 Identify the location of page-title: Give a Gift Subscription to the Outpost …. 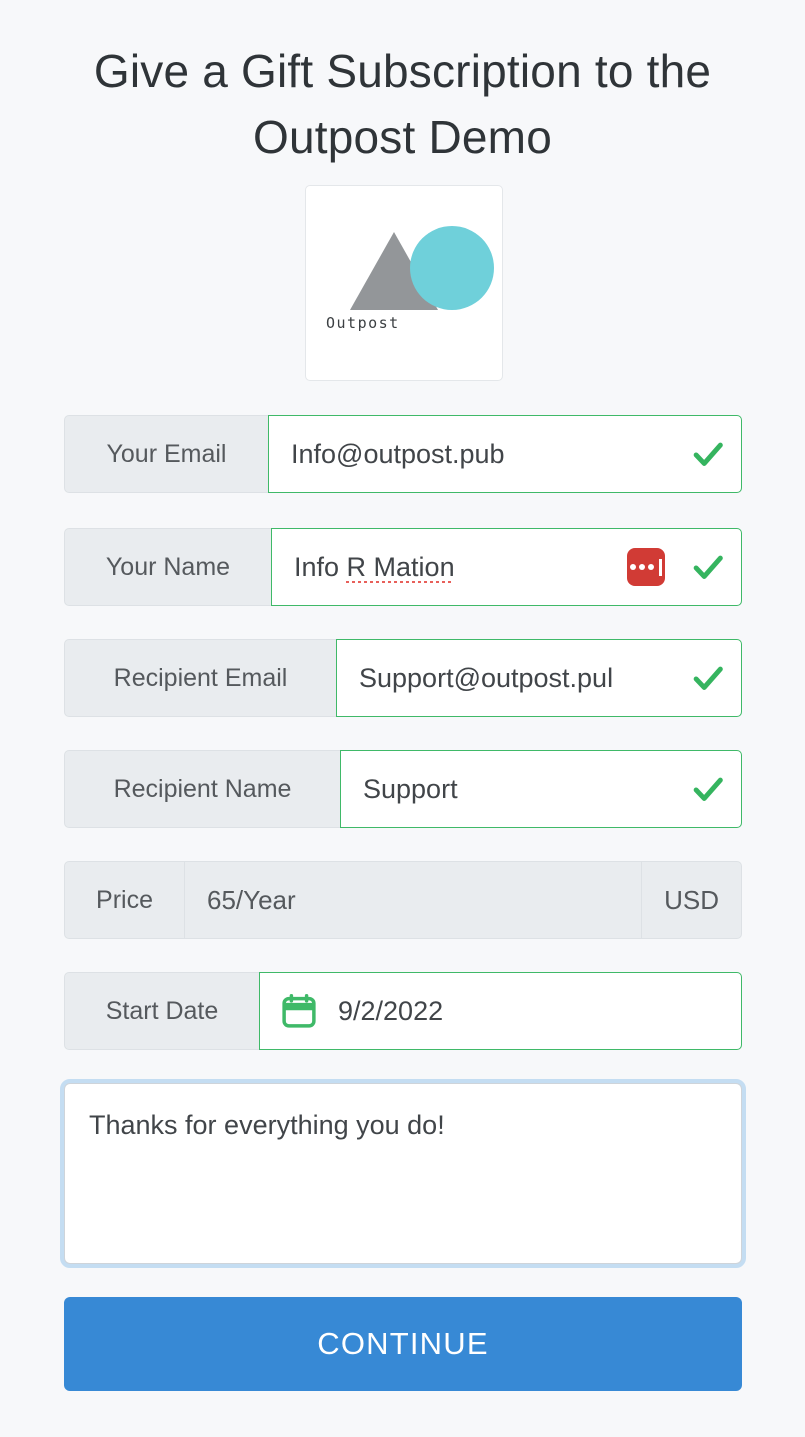
(402, 104).